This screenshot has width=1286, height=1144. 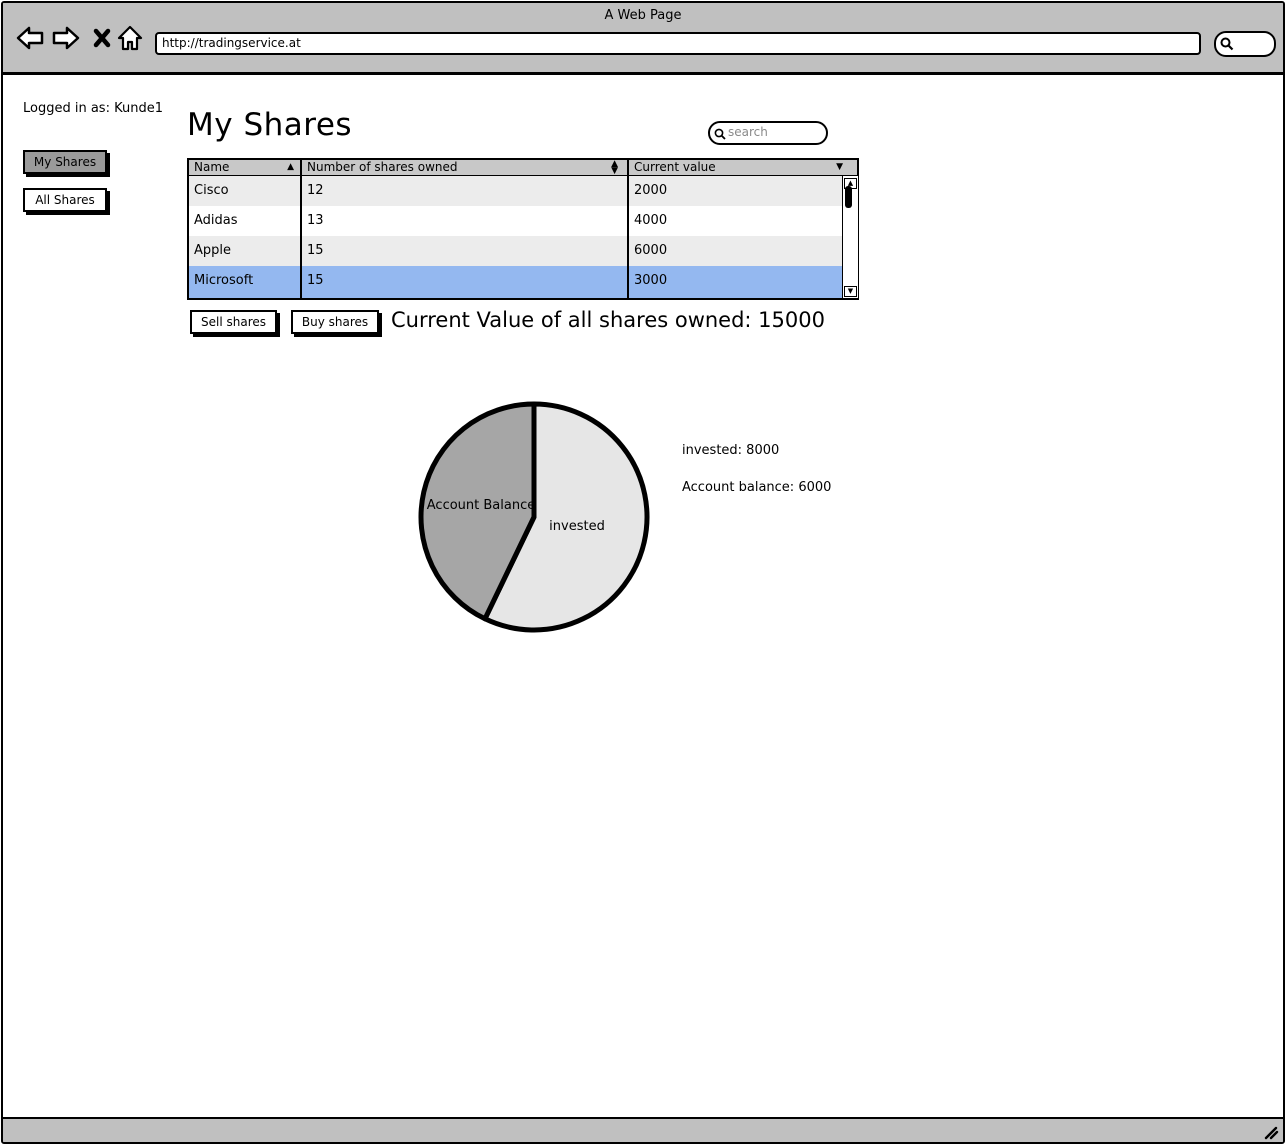 What do you see at coordinates (315, 190) in the screenshot?
I see `cell-shares: 12` at bounding box center [315, 190].